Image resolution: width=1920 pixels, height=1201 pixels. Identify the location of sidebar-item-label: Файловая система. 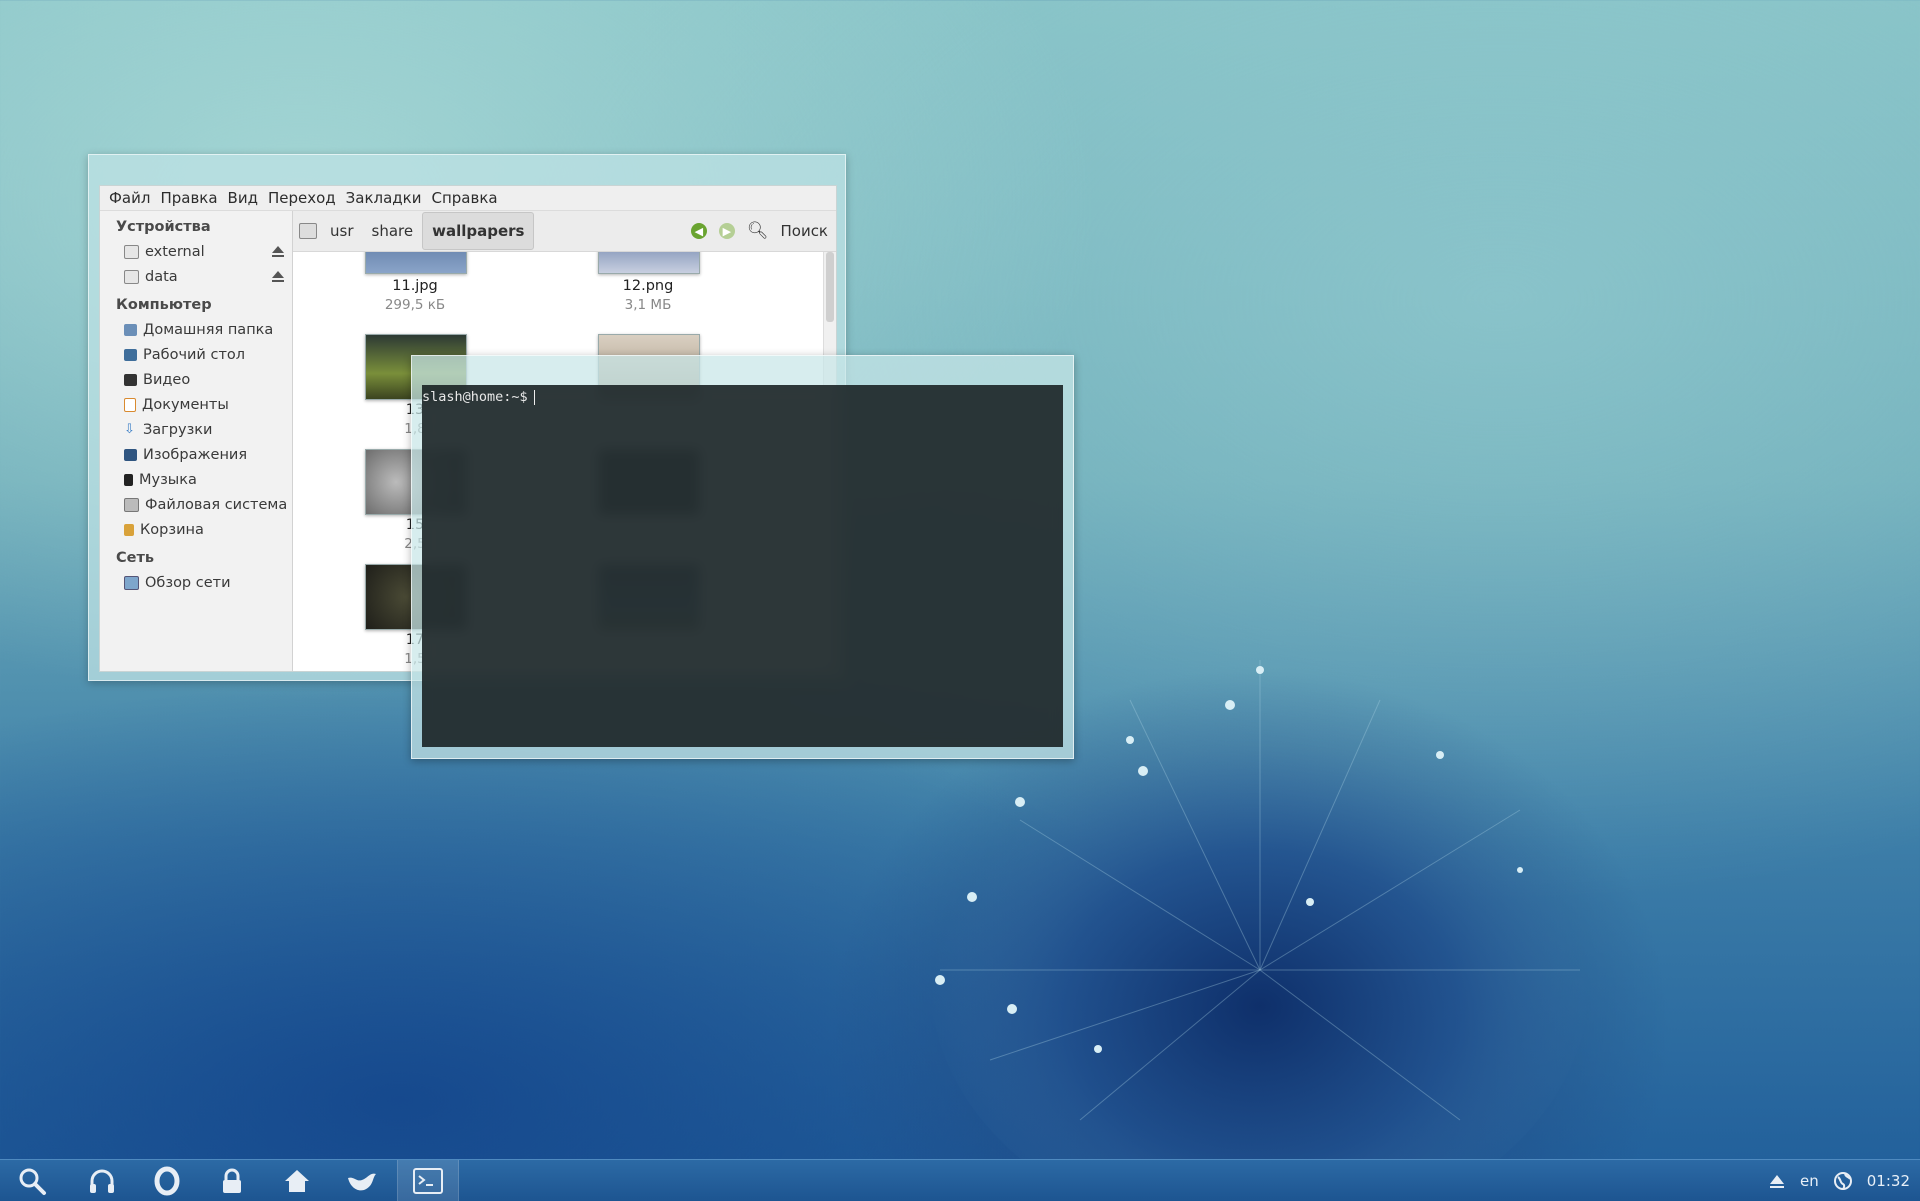
(216, 504).